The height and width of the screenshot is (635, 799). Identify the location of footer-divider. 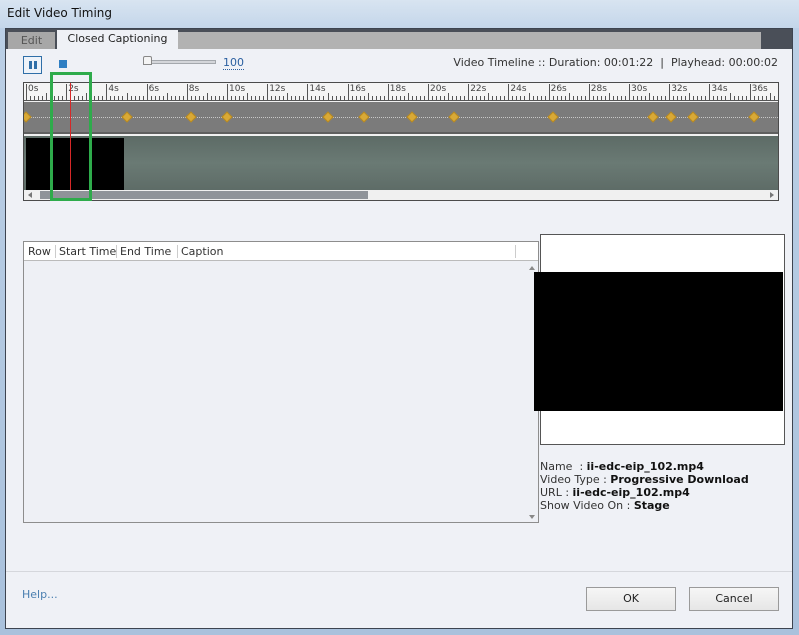
(399, 571).